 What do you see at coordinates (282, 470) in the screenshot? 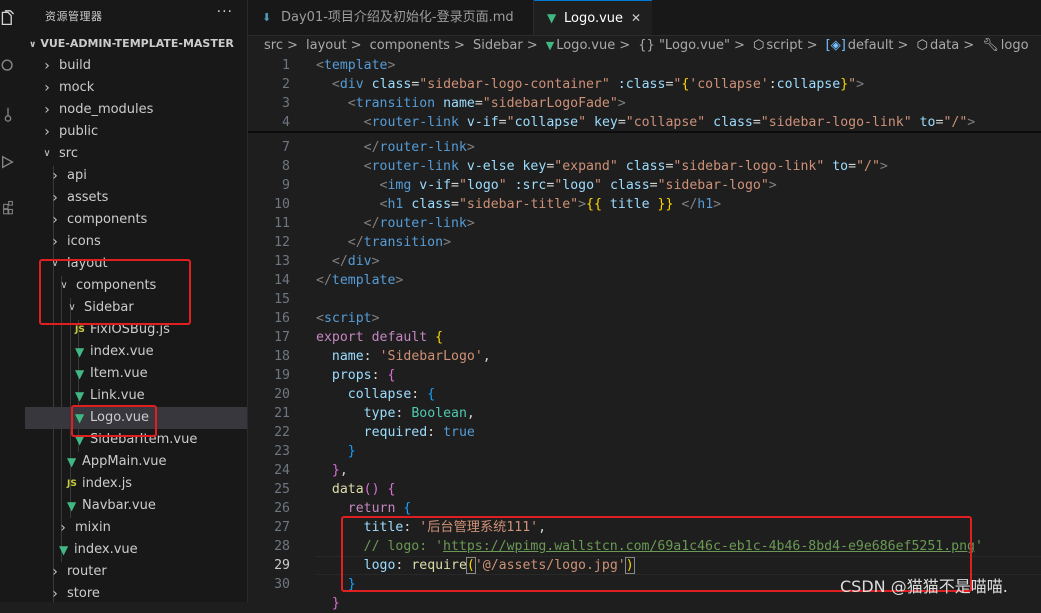
I see `line-number: 24` at bounding box center [282, 470].